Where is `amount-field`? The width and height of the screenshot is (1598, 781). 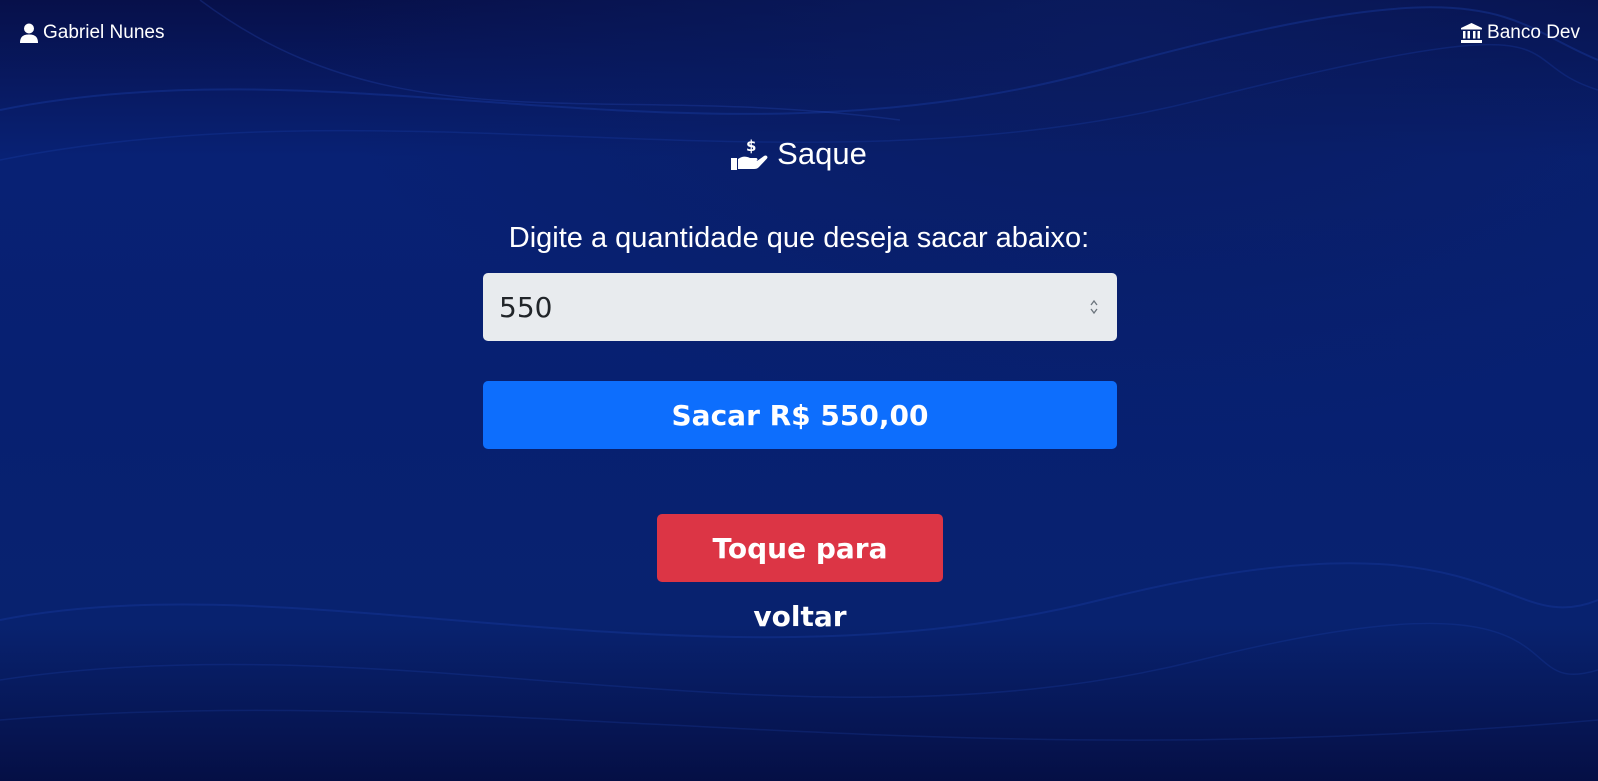
amount-field is located at coordinates (800, 307).